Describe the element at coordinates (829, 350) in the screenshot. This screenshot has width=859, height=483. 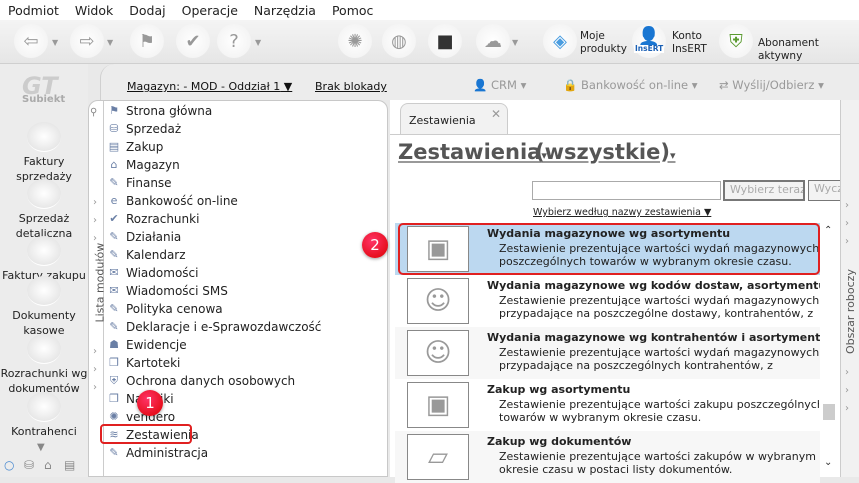
I see `scrollbar: ⌃ ⌄` at that location.